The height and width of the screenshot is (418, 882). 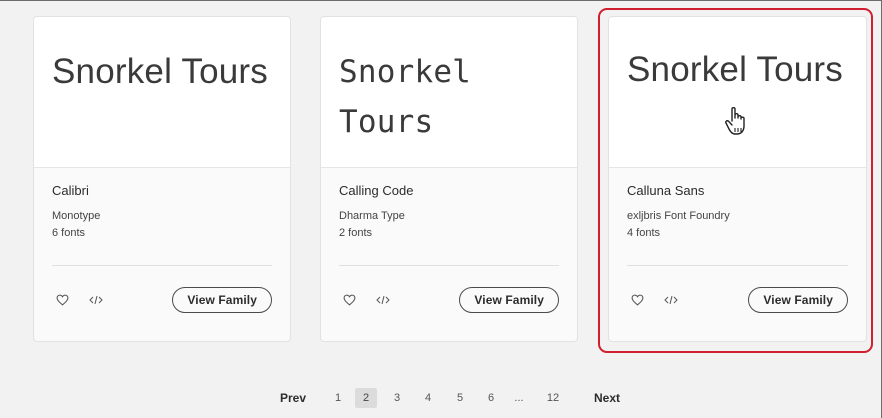 What do you see at coordinates (76, 216) in the screenshot?
I see `foundry-name: Monotype` at bounding box center [76, 216].